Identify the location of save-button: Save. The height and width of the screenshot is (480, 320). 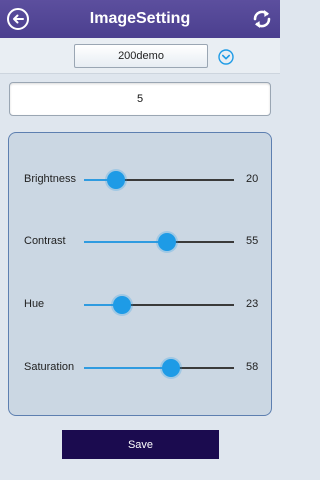
(140, 444).